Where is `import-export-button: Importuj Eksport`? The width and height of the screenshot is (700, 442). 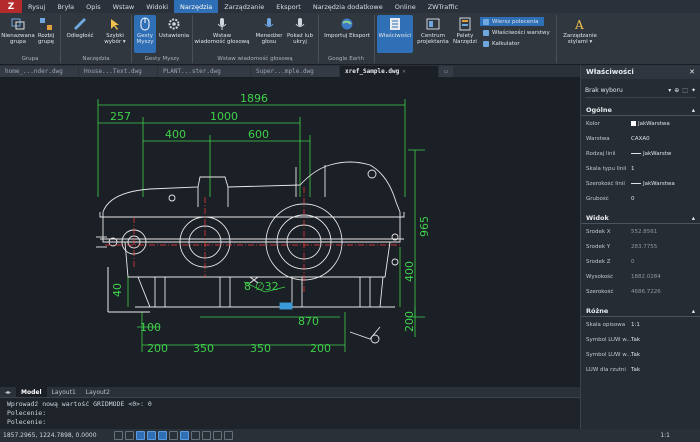 import-export-button: Importuj Eksport is located at coordinates (347, 28).